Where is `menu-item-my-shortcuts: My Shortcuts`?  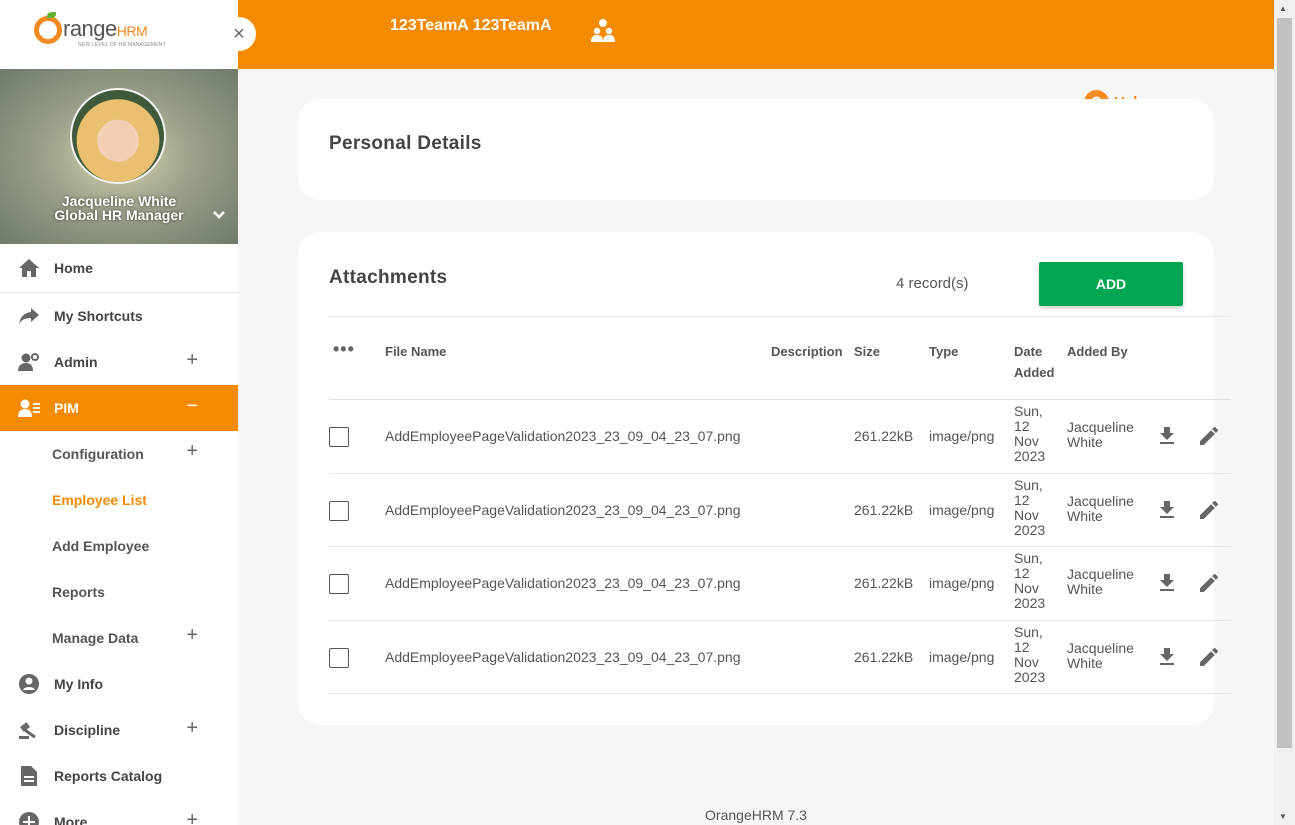
menu-item-my-shortcuts: My Shortcuts is located at coordinates (119, 316).